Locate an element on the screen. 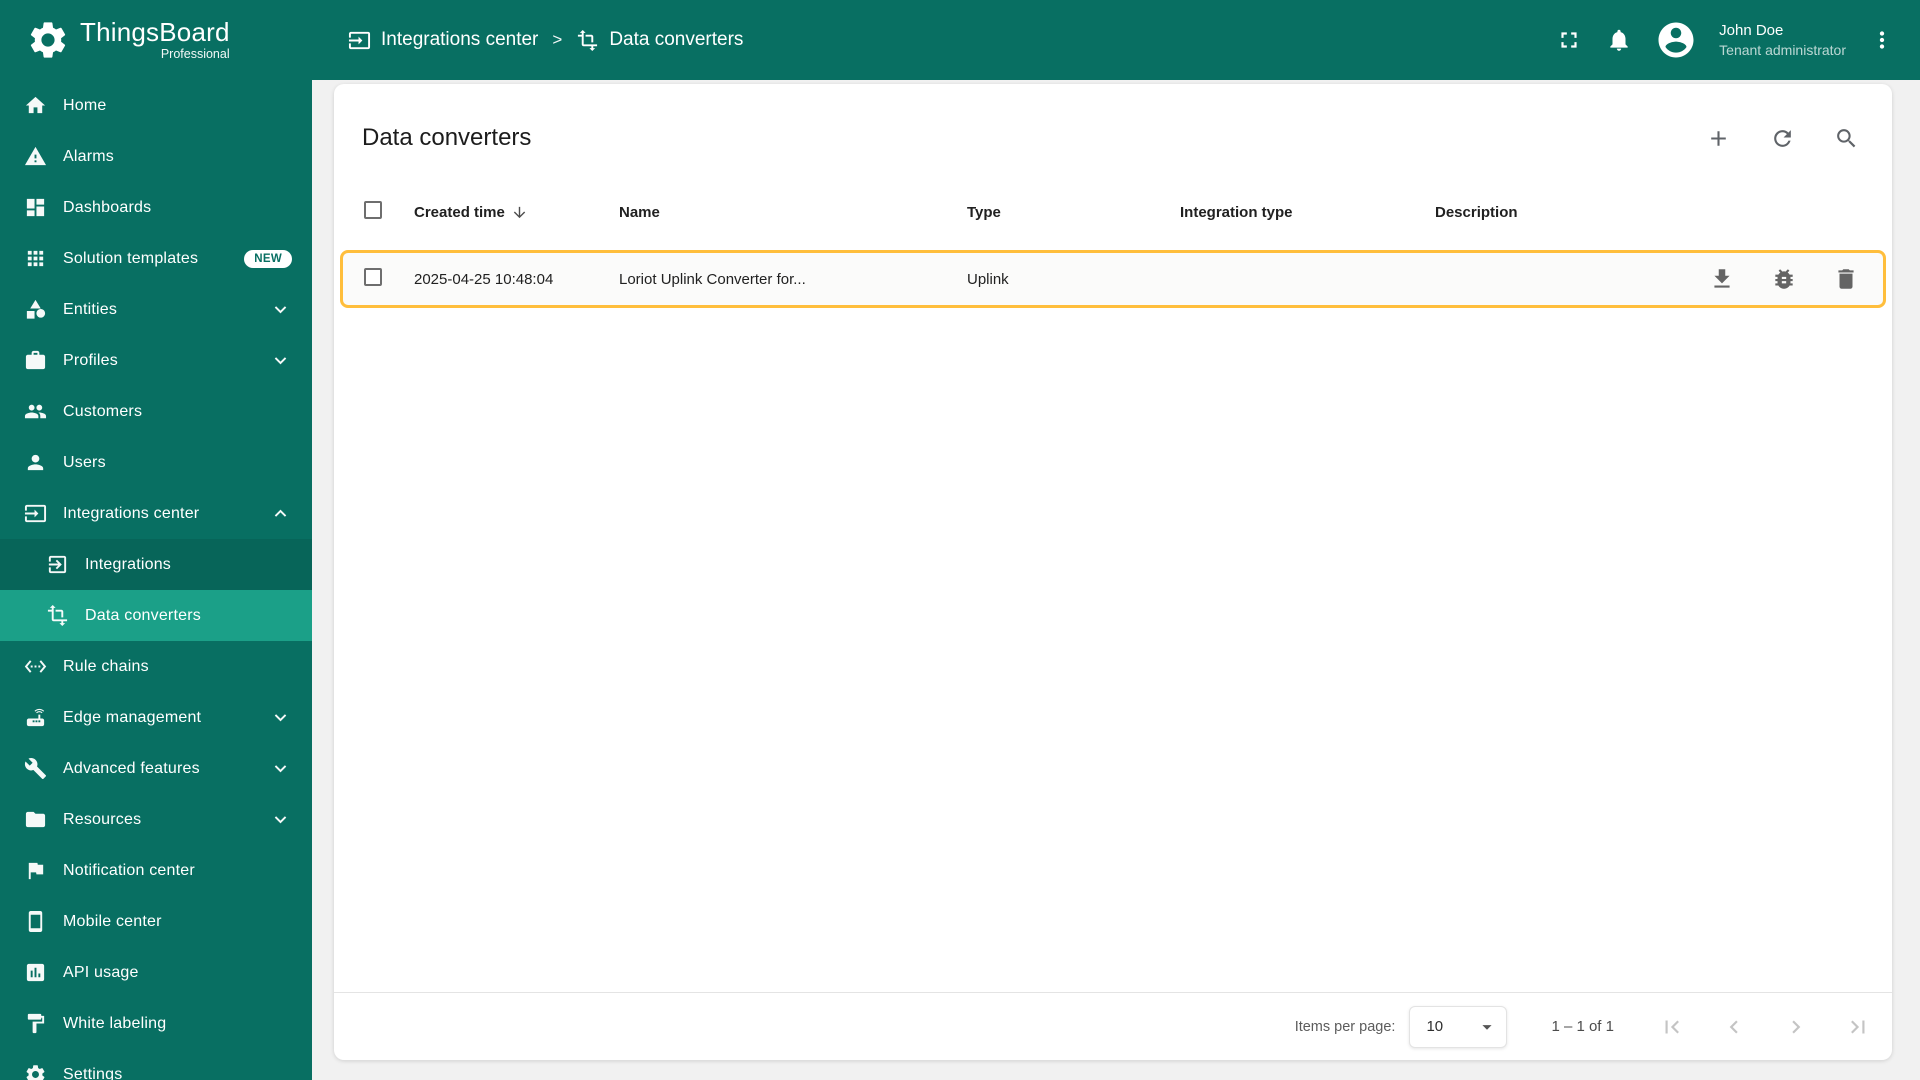 This screenshot has height=1080, width=1920. download-icon is located at coordinates (1722, 279).